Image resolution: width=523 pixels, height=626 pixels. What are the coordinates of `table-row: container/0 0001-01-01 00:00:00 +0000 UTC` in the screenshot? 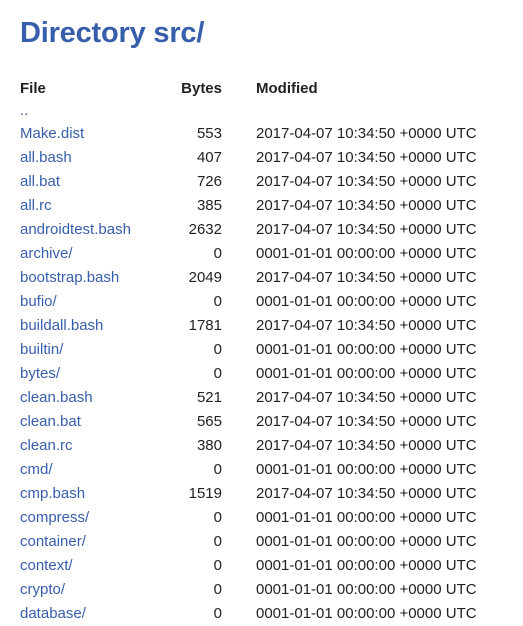 It's located at (263, 542).